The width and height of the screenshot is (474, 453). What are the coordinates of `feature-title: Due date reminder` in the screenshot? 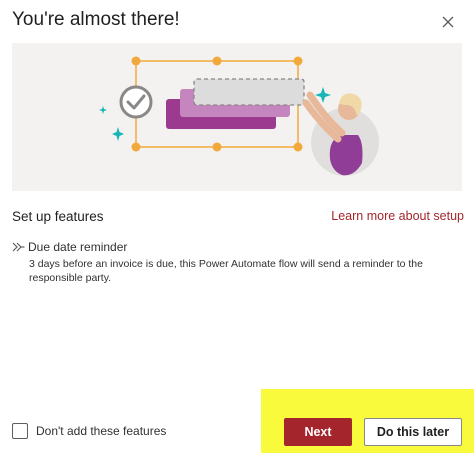 It's located at (78, 247).